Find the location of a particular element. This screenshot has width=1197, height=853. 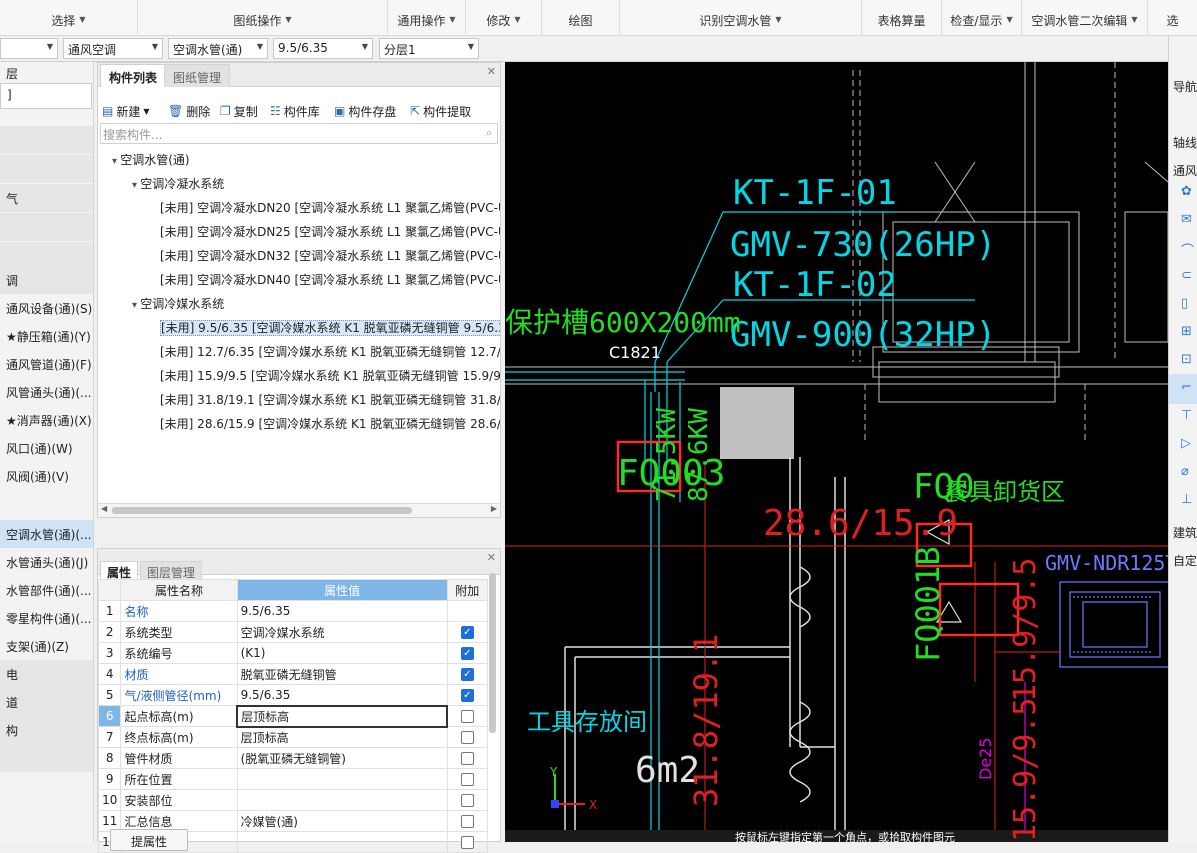

attribute-value: (脱氧亚磷无缝铜管) is located at coordinates (342, 758).